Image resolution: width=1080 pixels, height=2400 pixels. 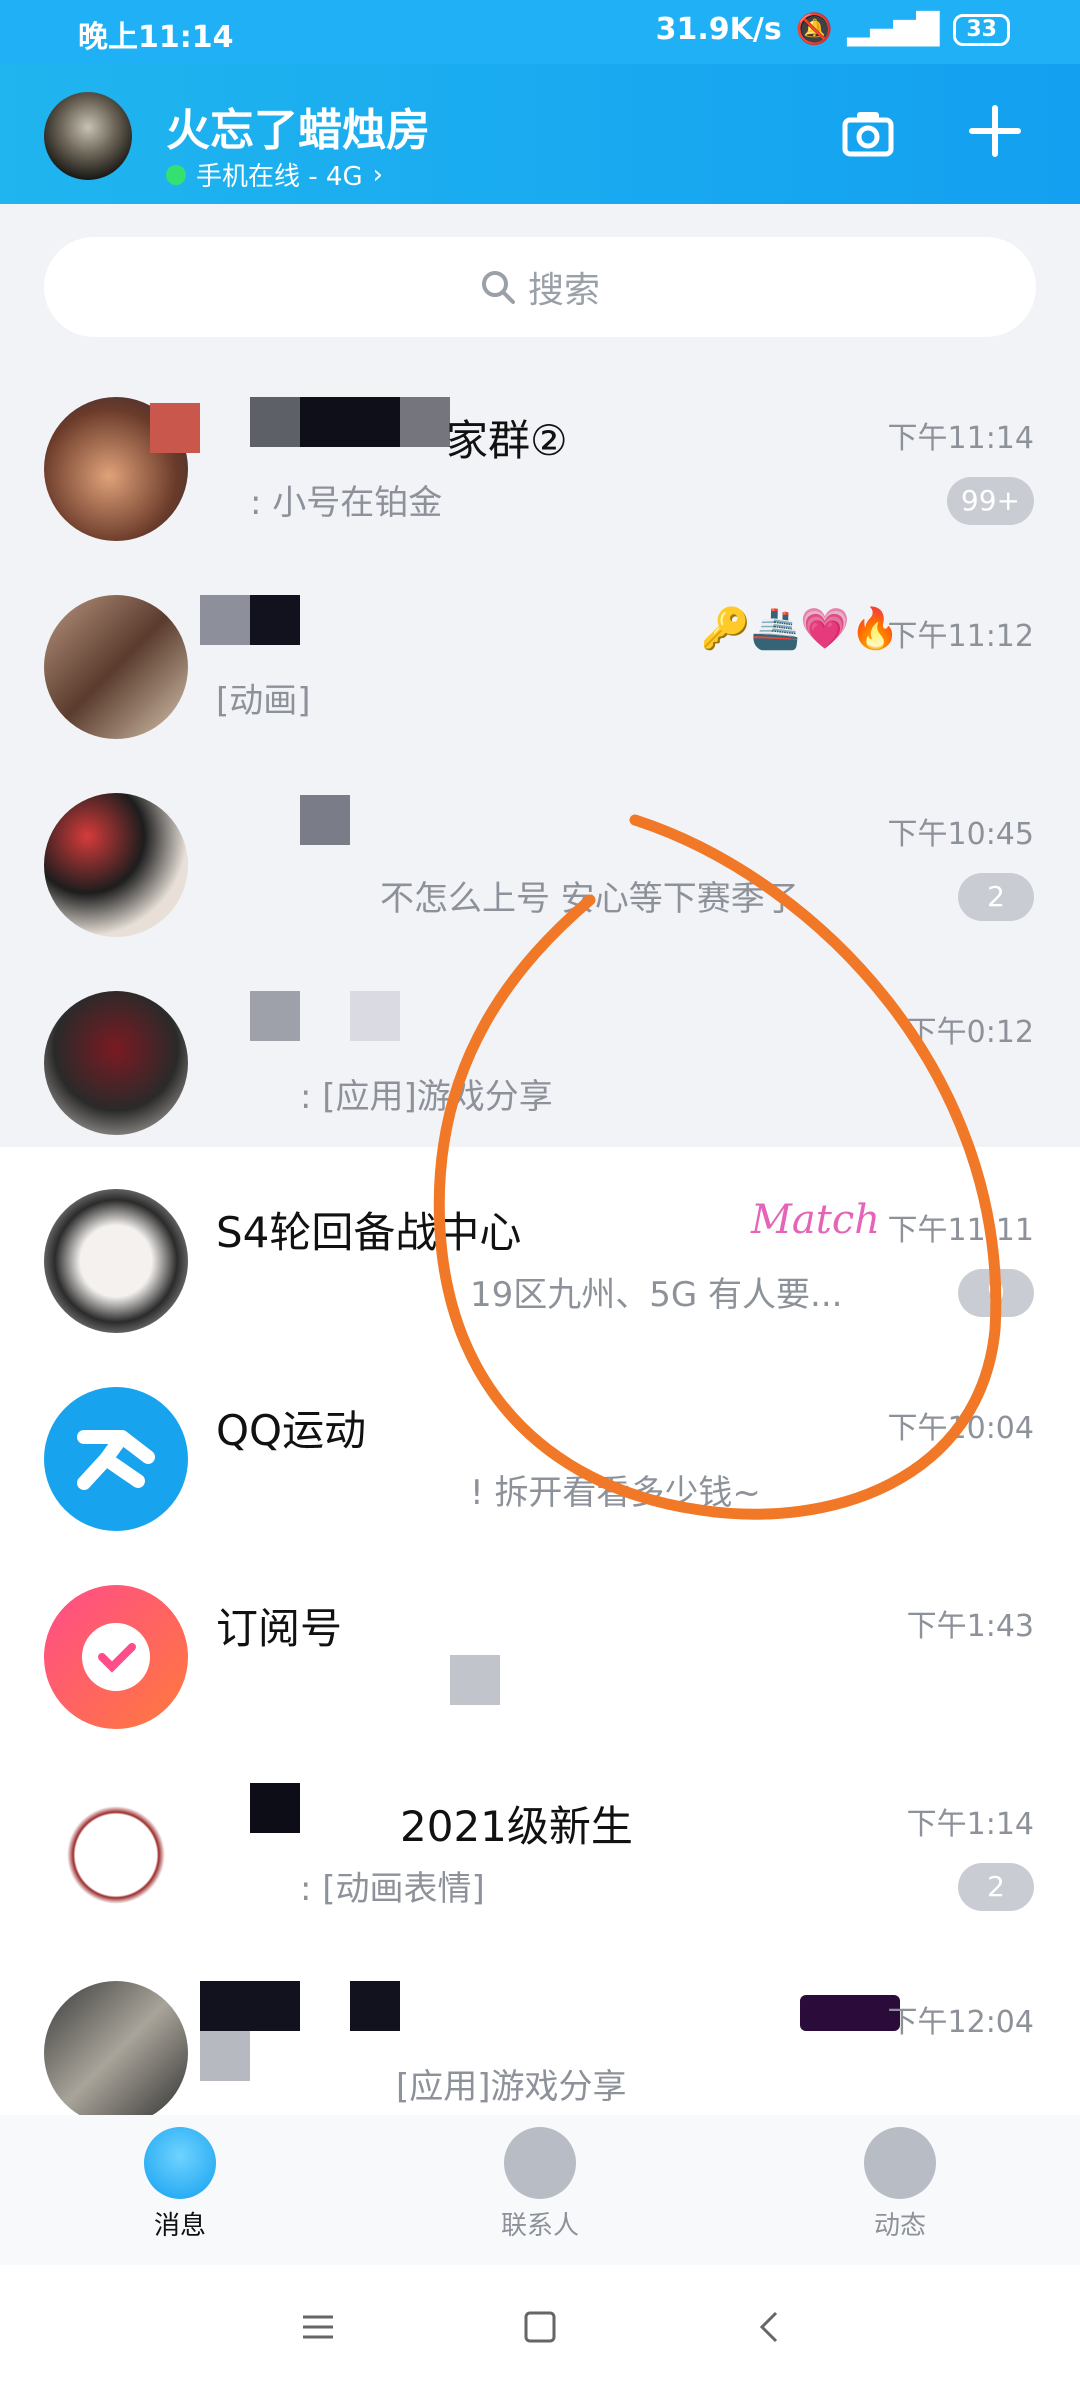 What do you see at coordinates (346, 503) in the screenshot?
I see `chat-message: : 小号在铂金` at bounding box center [346, 503].